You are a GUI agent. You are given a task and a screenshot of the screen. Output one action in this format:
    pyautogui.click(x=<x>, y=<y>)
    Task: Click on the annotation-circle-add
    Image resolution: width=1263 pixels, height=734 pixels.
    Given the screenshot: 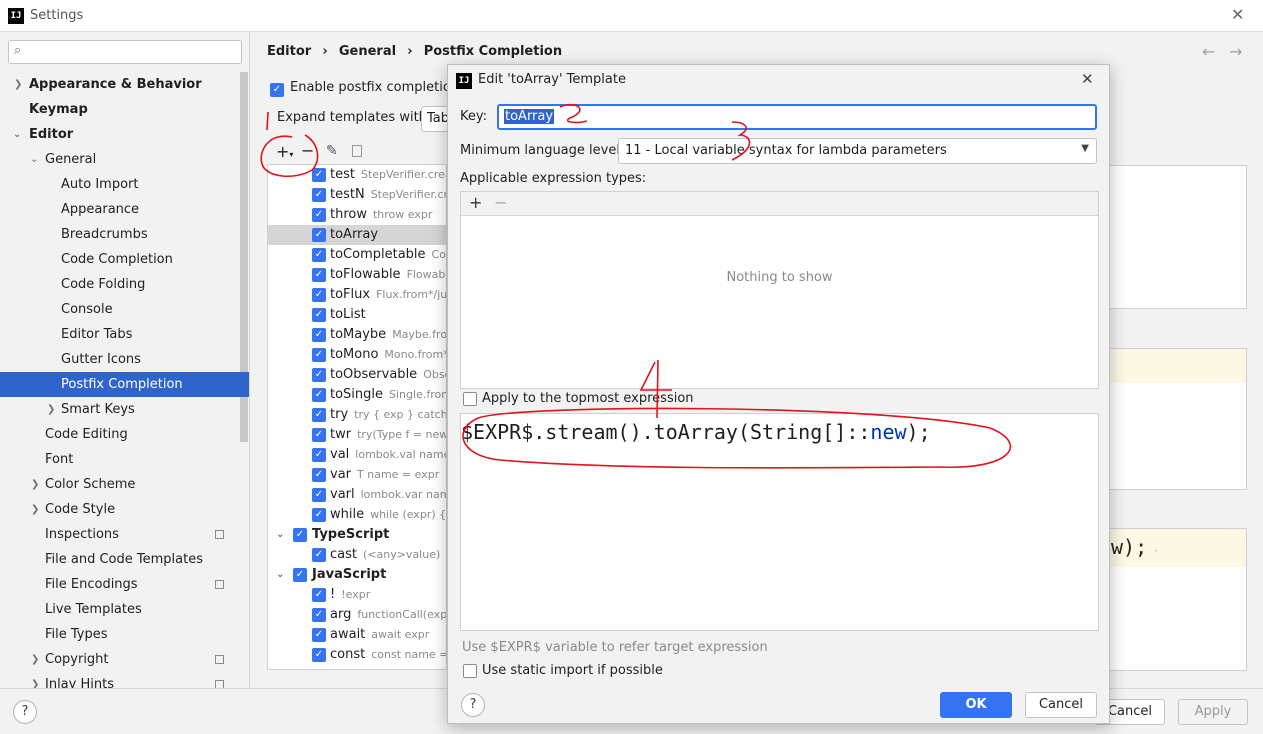 What is the action you would take?
    pyautogui.click(x=289, y=155)
    